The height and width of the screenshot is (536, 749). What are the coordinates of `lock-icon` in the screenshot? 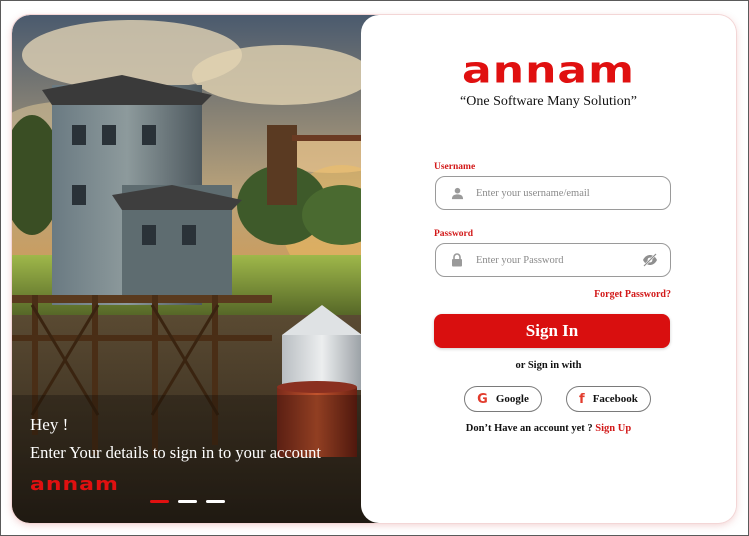 It's located at (457, 260).